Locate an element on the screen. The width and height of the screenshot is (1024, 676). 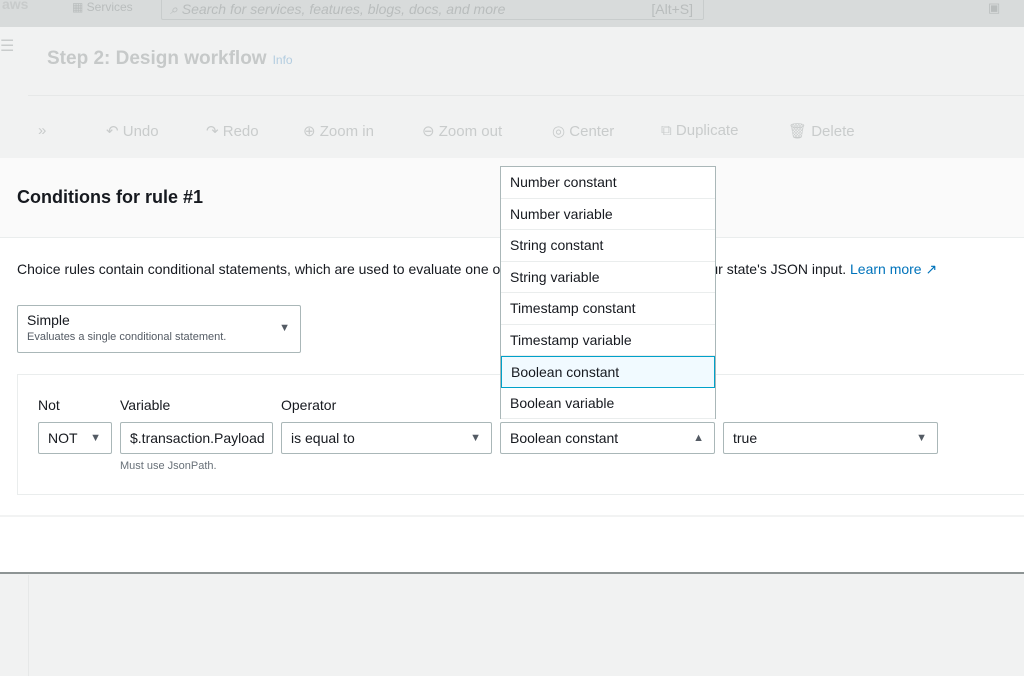
undo-button: ↶ Undo is located at coordinates (132, 131).